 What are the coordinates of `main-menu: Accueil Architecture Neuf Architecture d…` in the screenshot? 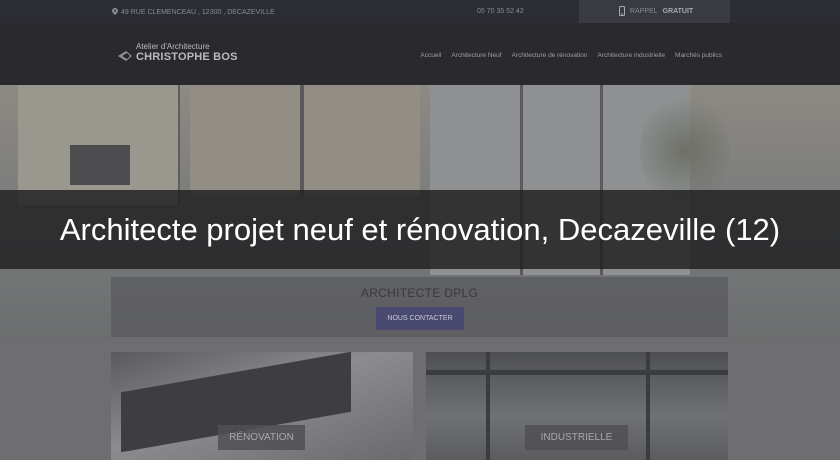 It's located at (571, 55).